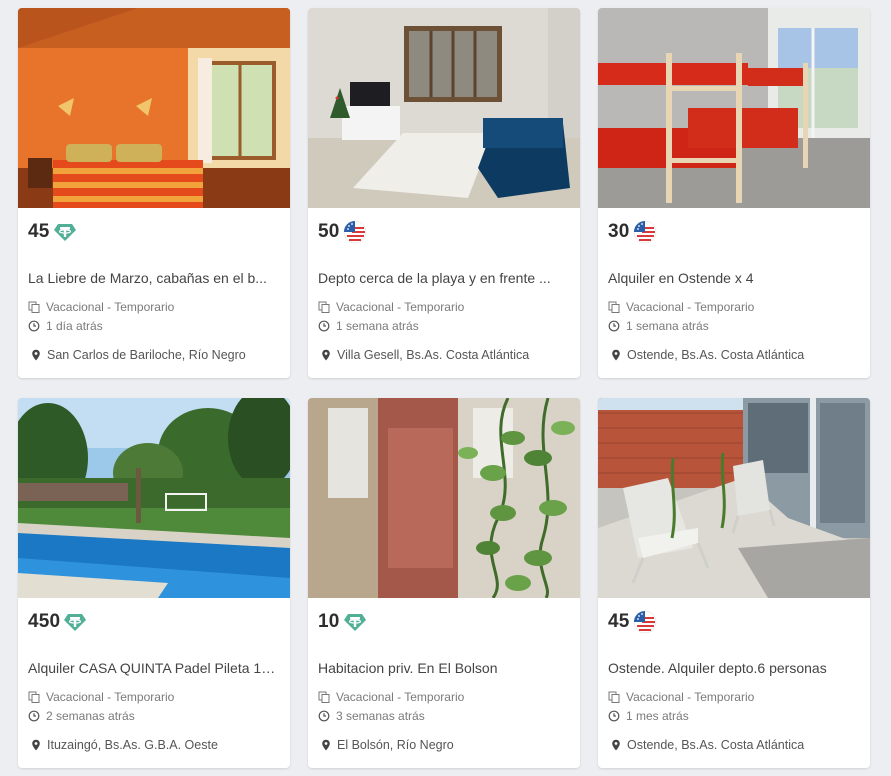 The image size is (891, 776). I want to click on price-value: 10, so click(329, 621).